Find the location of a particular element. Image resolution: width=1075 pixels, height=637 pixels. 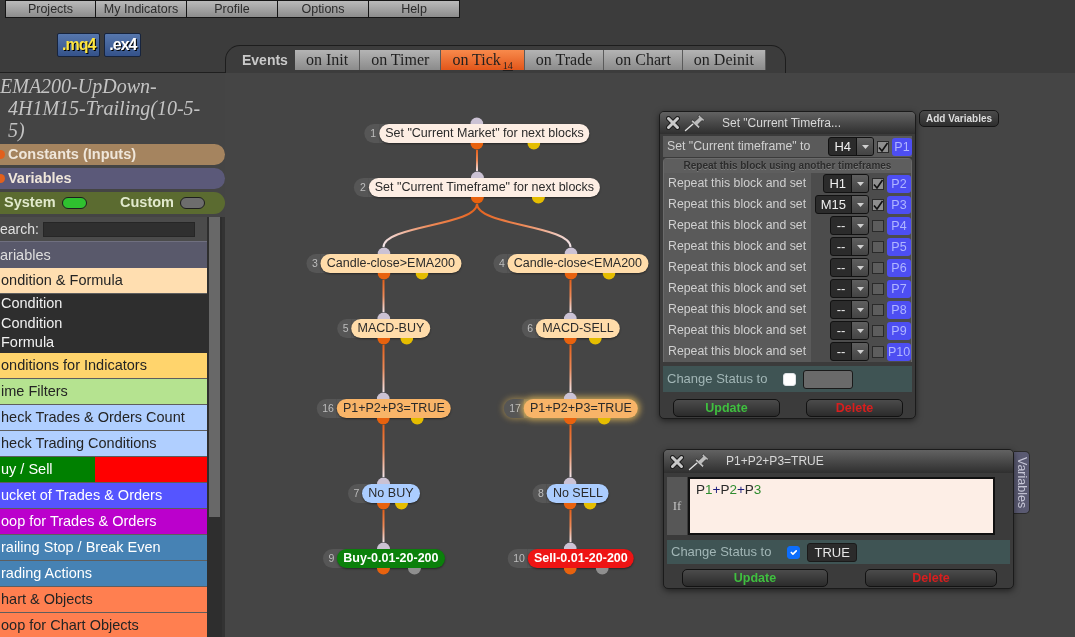

flow-block: Candle-close>EMA200 is located at coordinates (390, 263).